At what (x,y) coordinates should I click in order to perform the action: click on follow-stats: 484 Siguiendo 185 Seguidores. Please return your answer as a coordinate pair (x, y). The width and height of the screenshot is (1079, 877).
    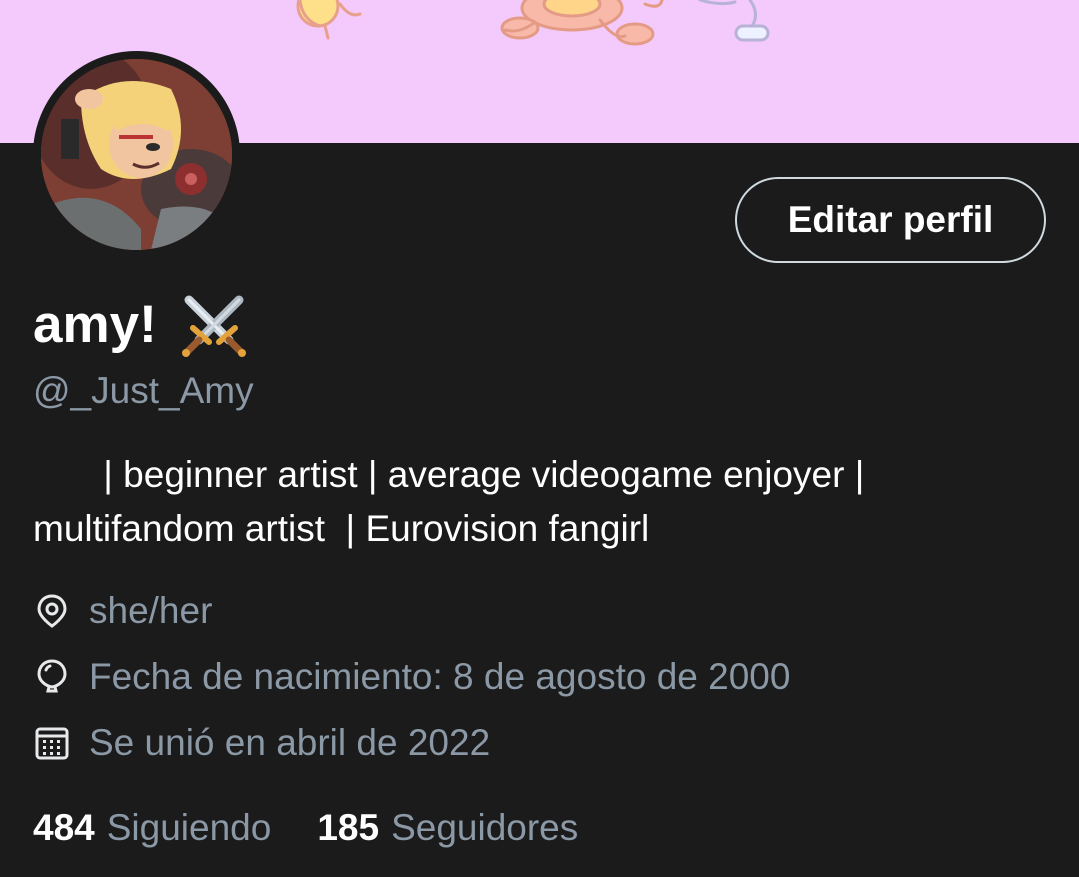
    Looking at the image, I should click on (305, 828).